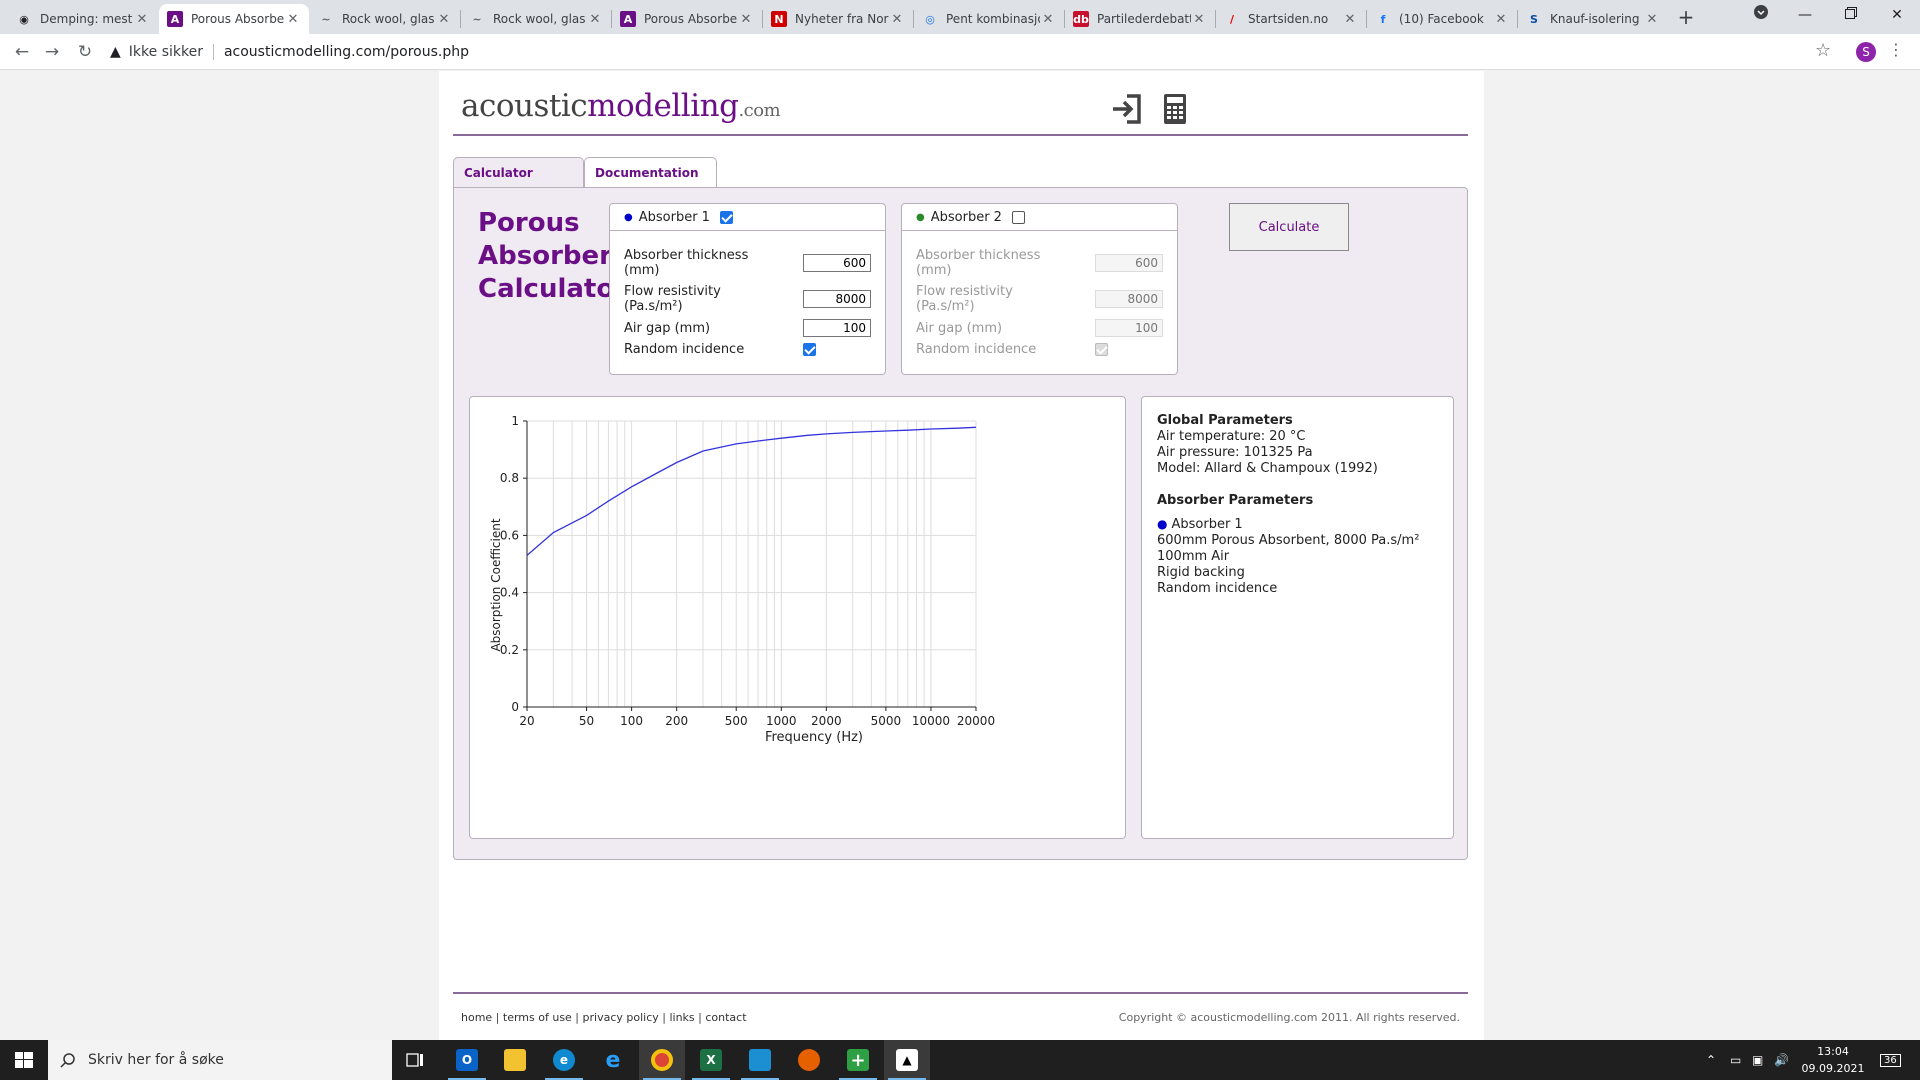  Describe the element at coordinates (518, 173) in the screenshot. I see `tab-calculator: Calculator` at that location.